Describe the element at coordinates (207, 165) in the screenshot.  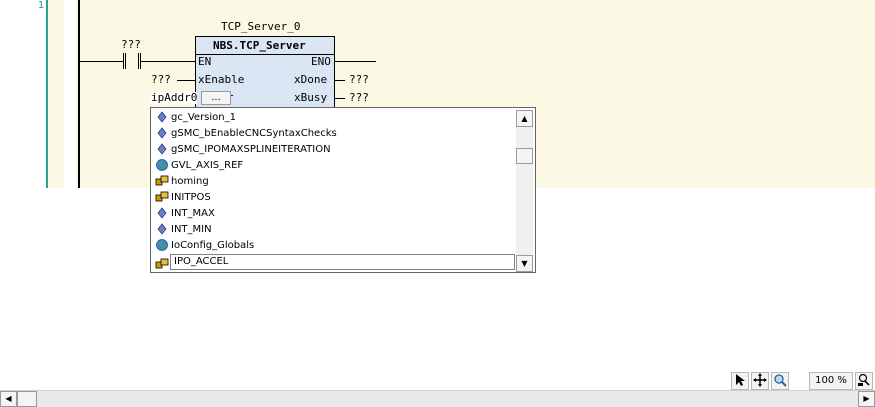
I see `autocomplete-item-label: GVL_AXIS_REF` at that location.